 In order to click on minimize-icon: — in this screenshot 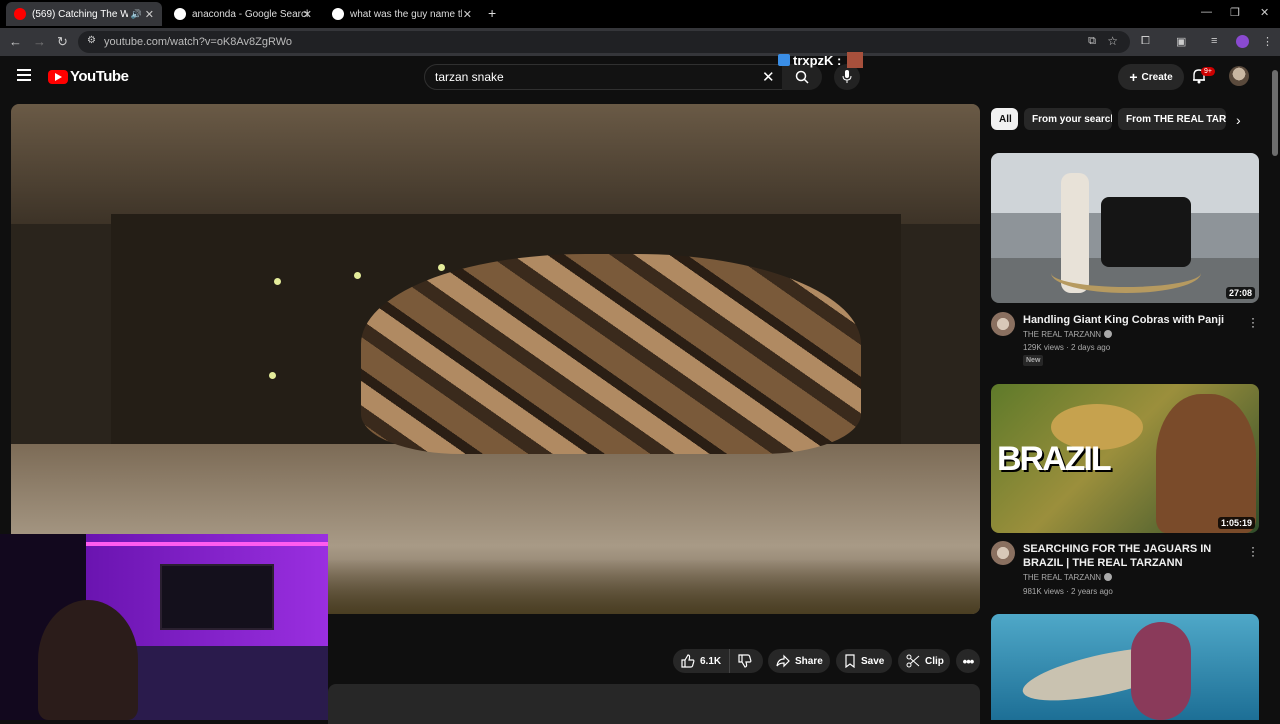, I will do `click(1206, 12)`.